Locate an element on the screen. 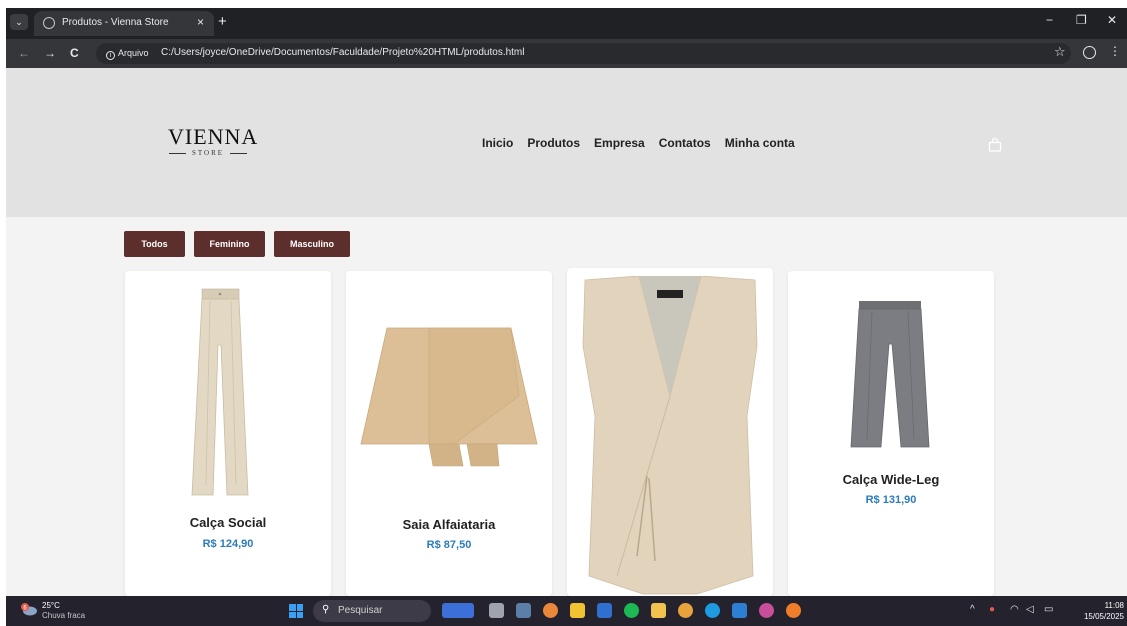 The height and width of the screenshot is (626, 1127). taskbar-search: ⚲ Pesquisar is located at coordinates (372, 611).